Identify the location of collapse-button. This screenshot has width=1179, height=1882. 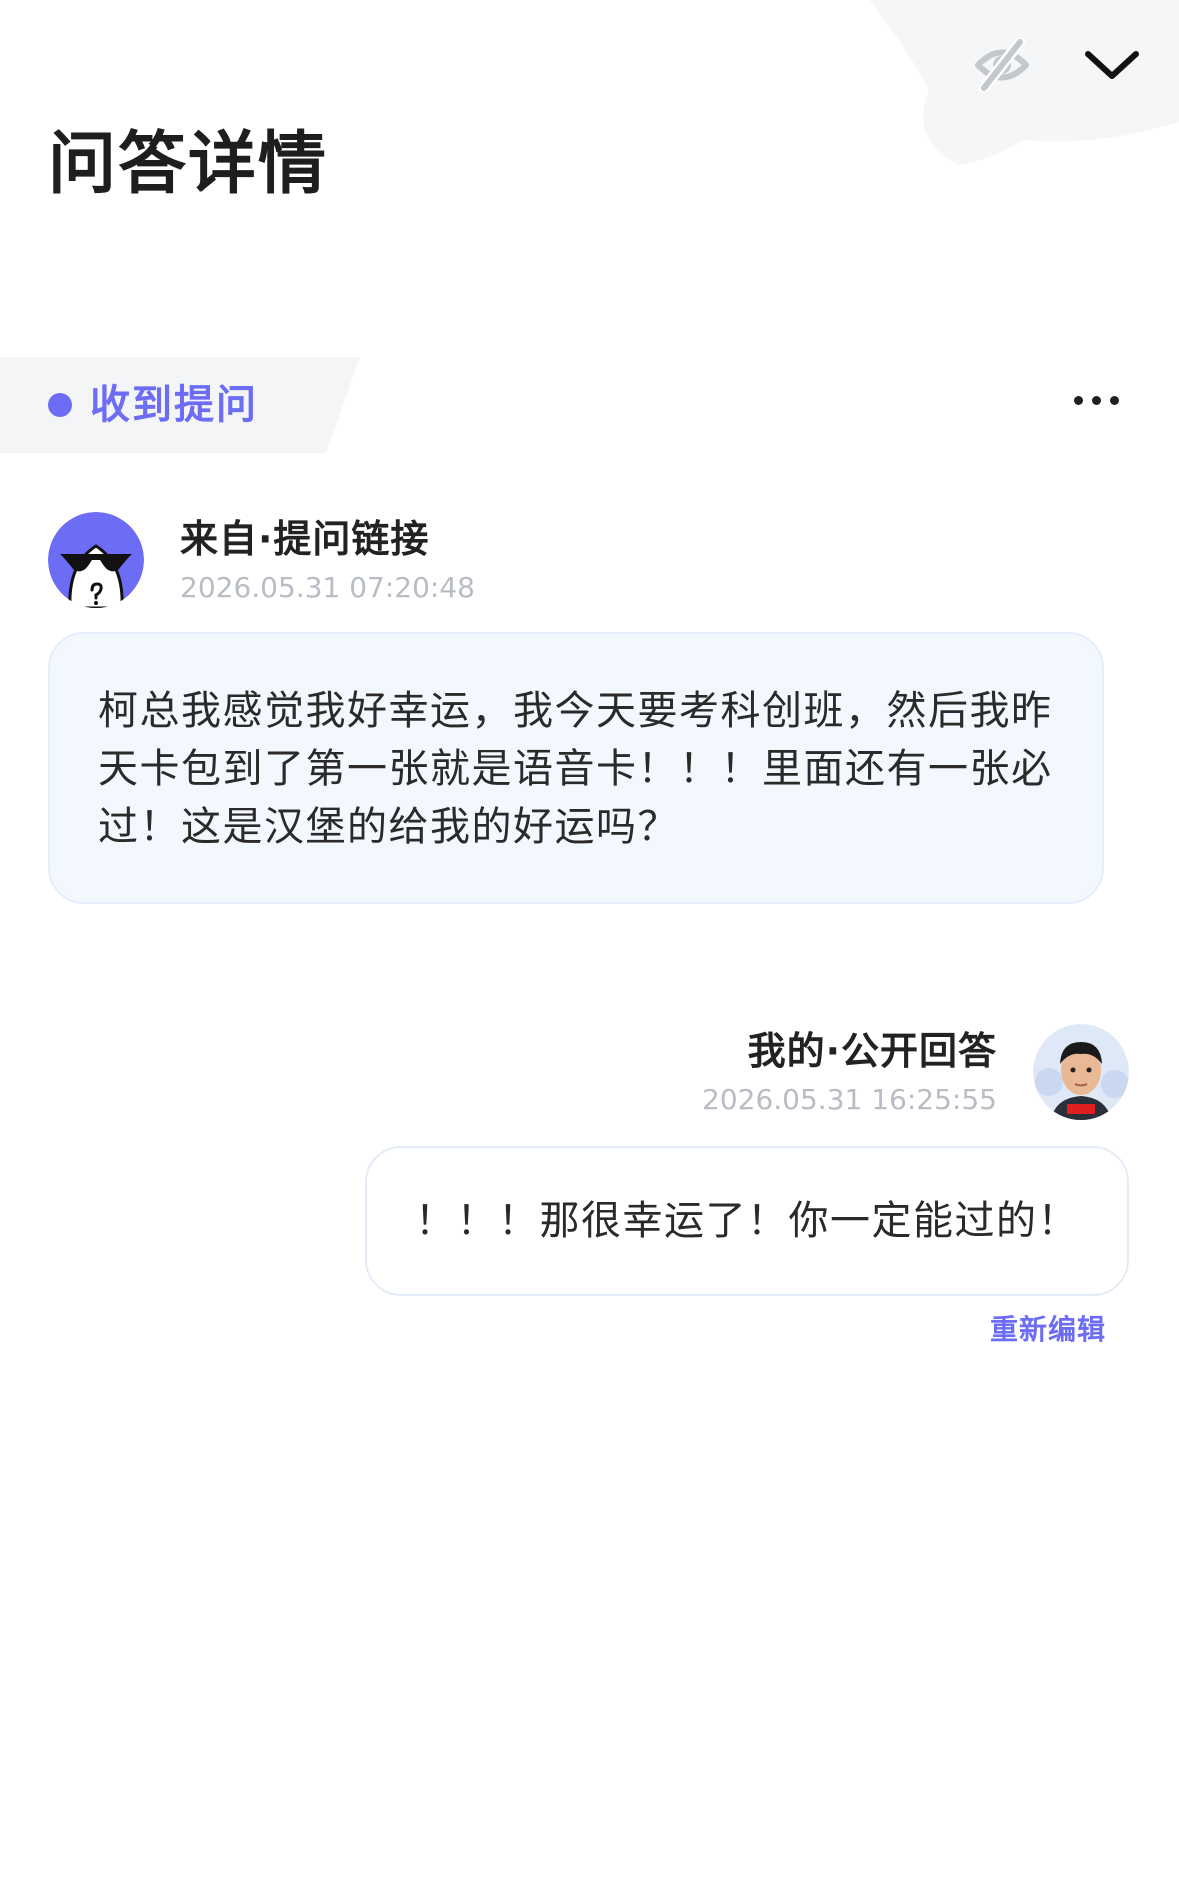
(1112, 65).